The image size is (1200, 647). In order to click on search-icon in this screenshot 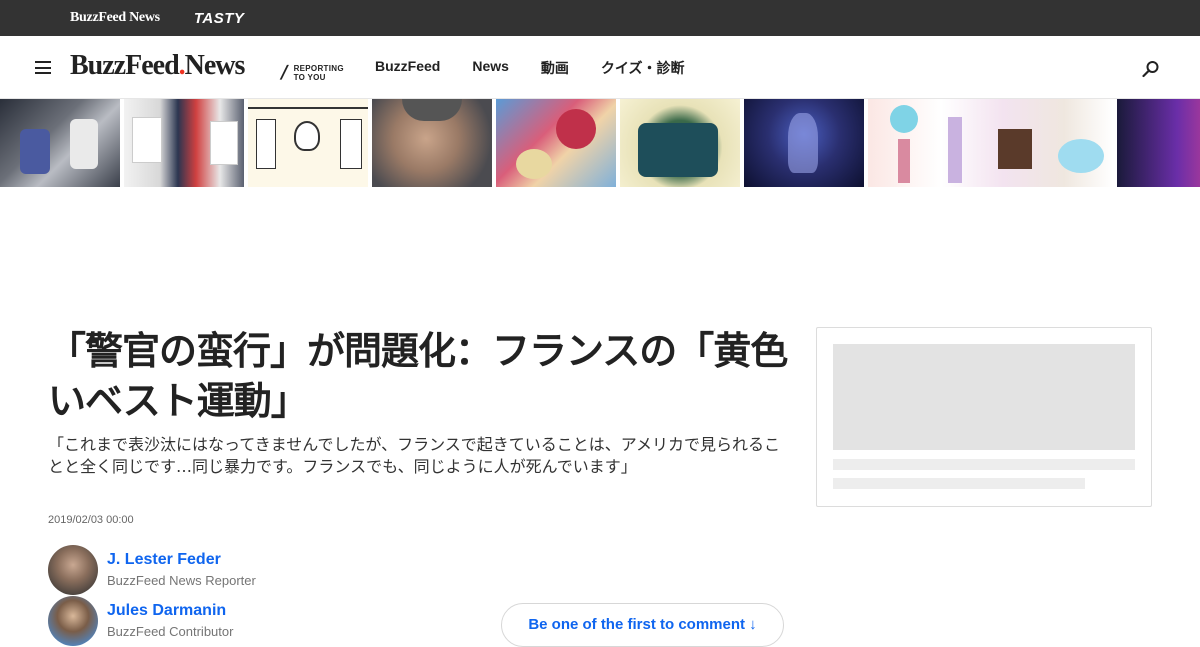, I will do `click(1151, 69)`.